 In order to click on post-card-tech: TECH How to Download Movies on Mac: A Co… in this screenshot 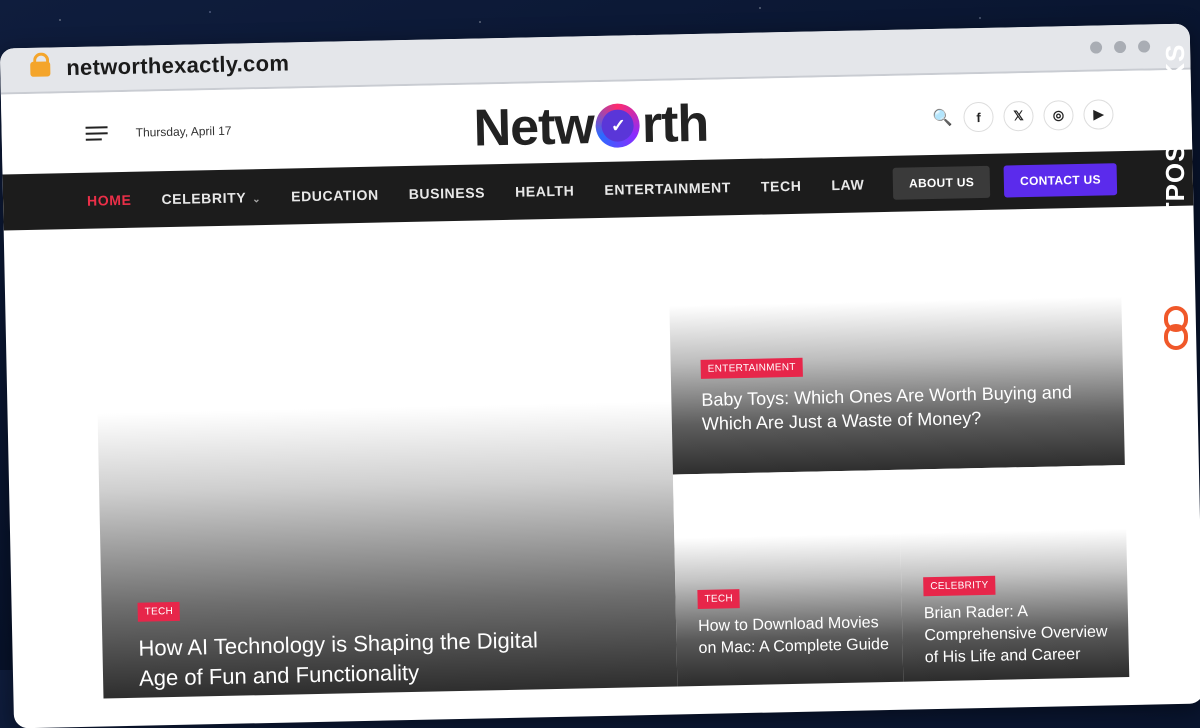, I will do `click(788, 578)`.